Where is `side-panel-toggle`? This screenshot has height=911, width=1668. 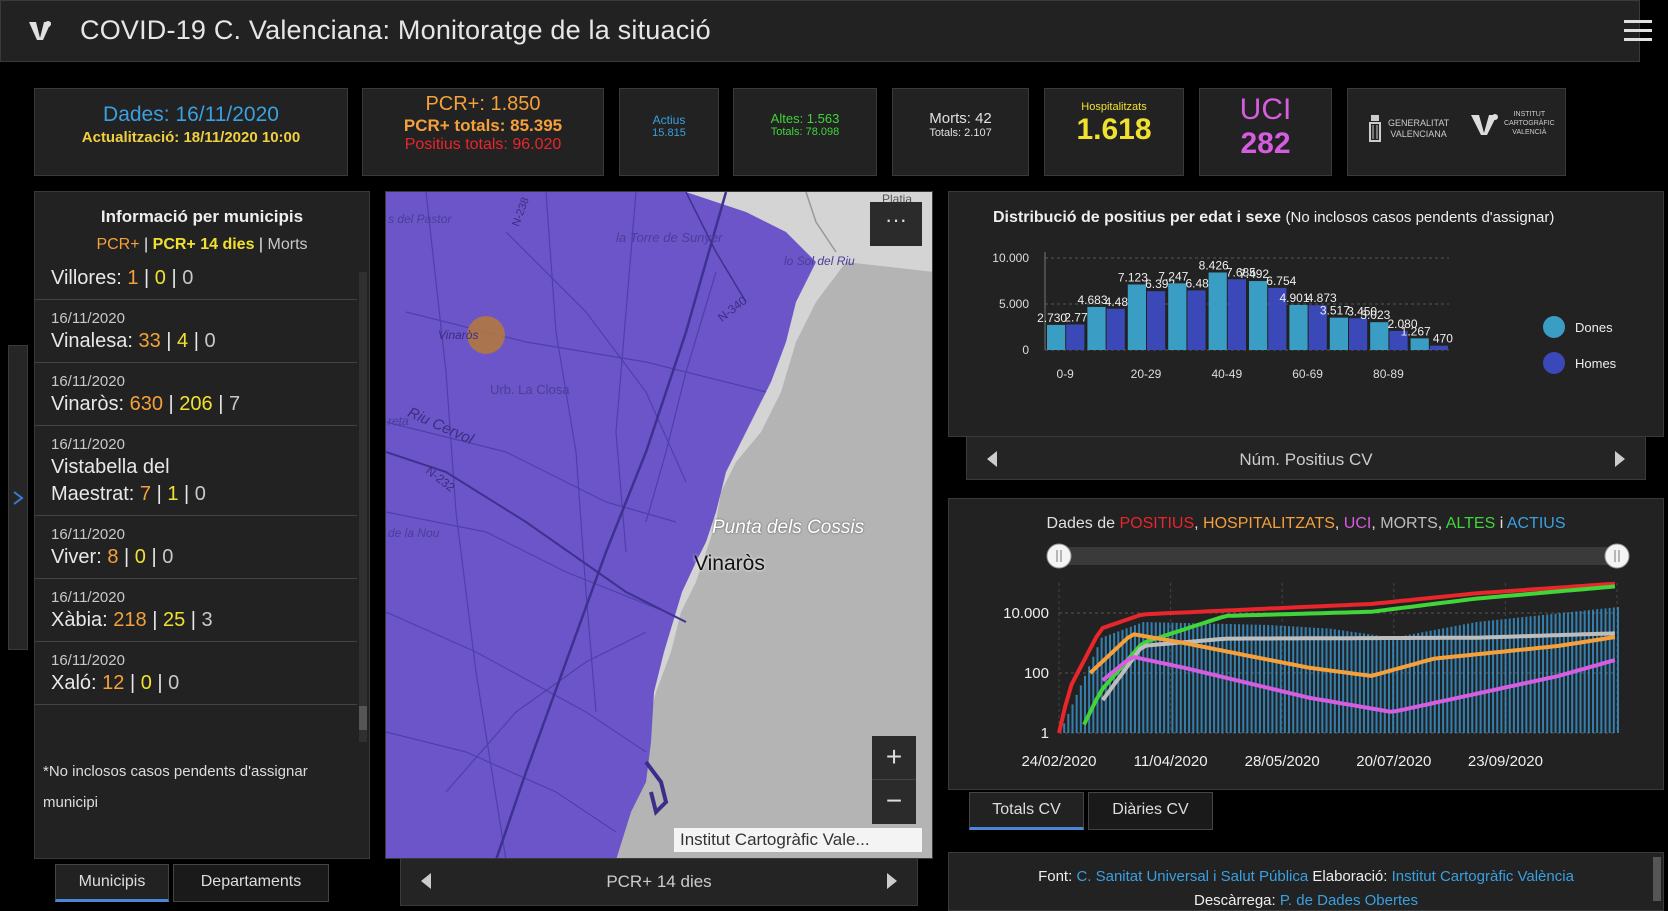
side-panel-toggle is located at coordinates (18, 497).